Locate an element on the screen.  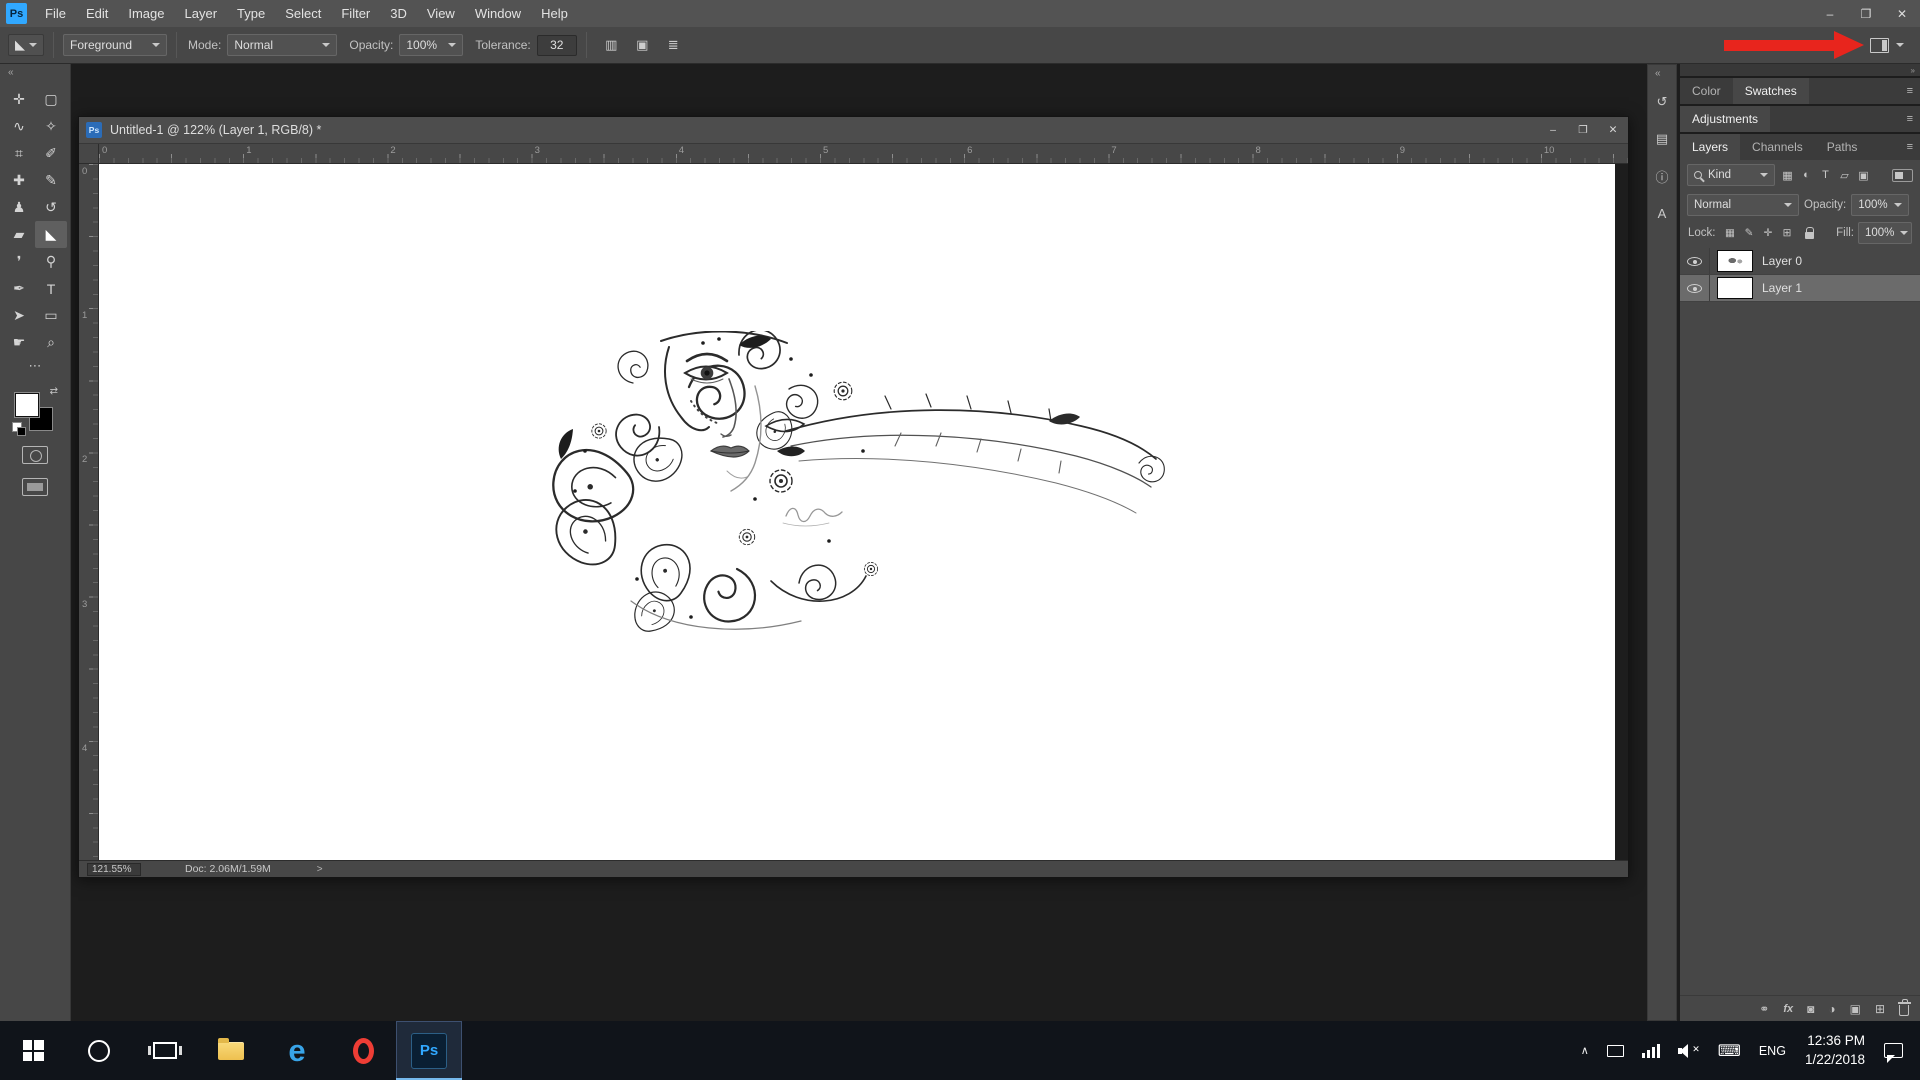
move-tool: ✛ is located at coordinates (19, 99).